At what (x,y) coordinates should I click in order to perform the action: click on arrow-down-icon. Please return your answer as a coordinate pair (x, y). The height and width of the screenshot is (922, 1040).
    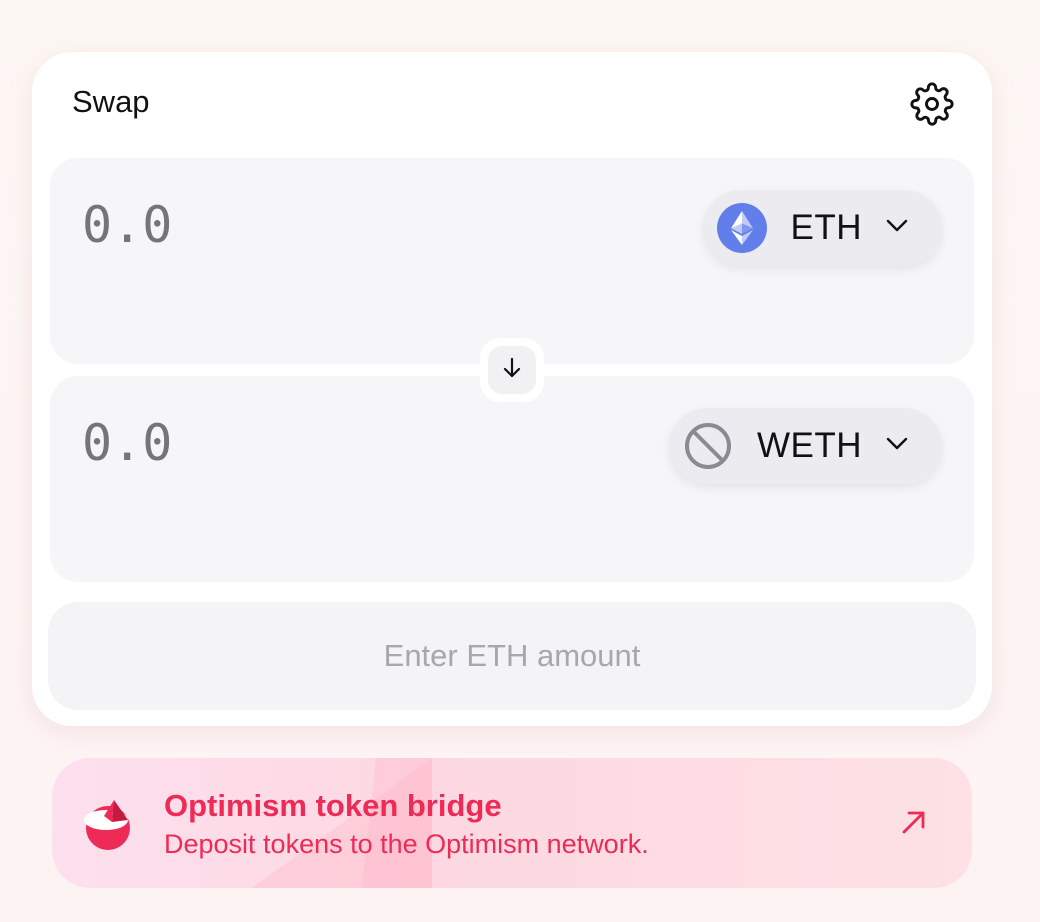
    Looking at the image, I should click on (512, 370).